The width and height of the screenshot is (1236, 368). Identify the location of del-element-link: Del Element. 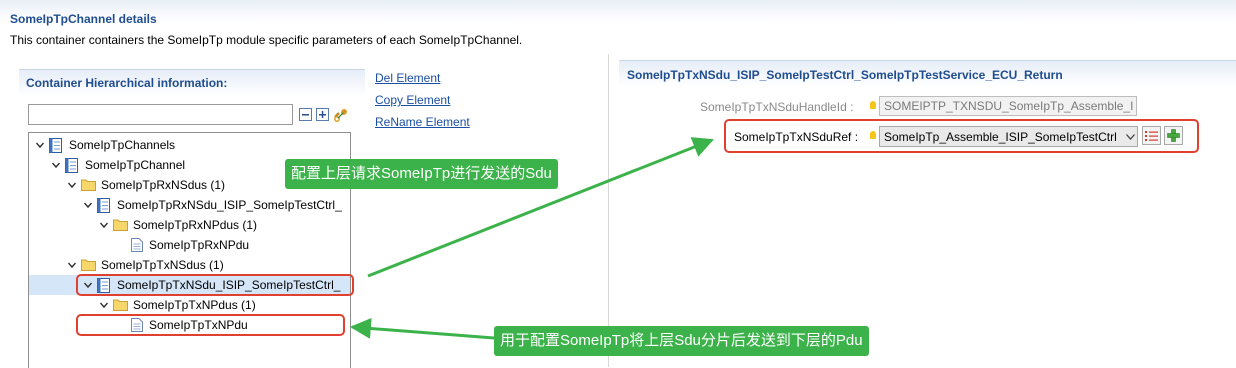
(407, 78).